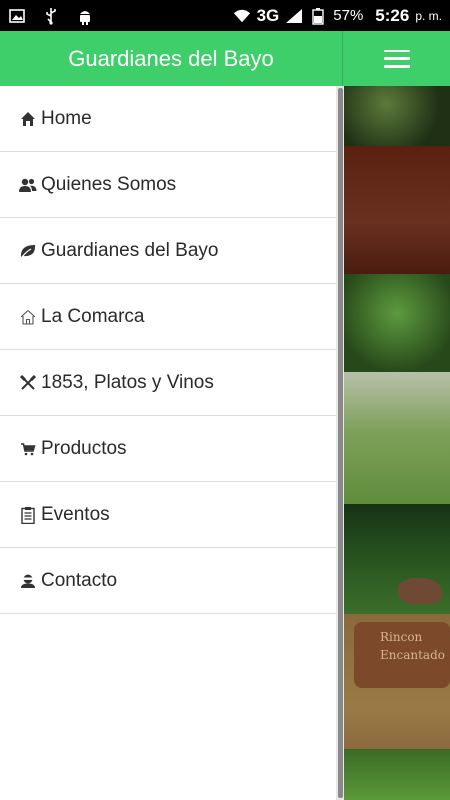  What do you see at coordinates (75, 514) in the screenshot?
I see `menu-item-label: Eventos` at bounding box center [75, 514].